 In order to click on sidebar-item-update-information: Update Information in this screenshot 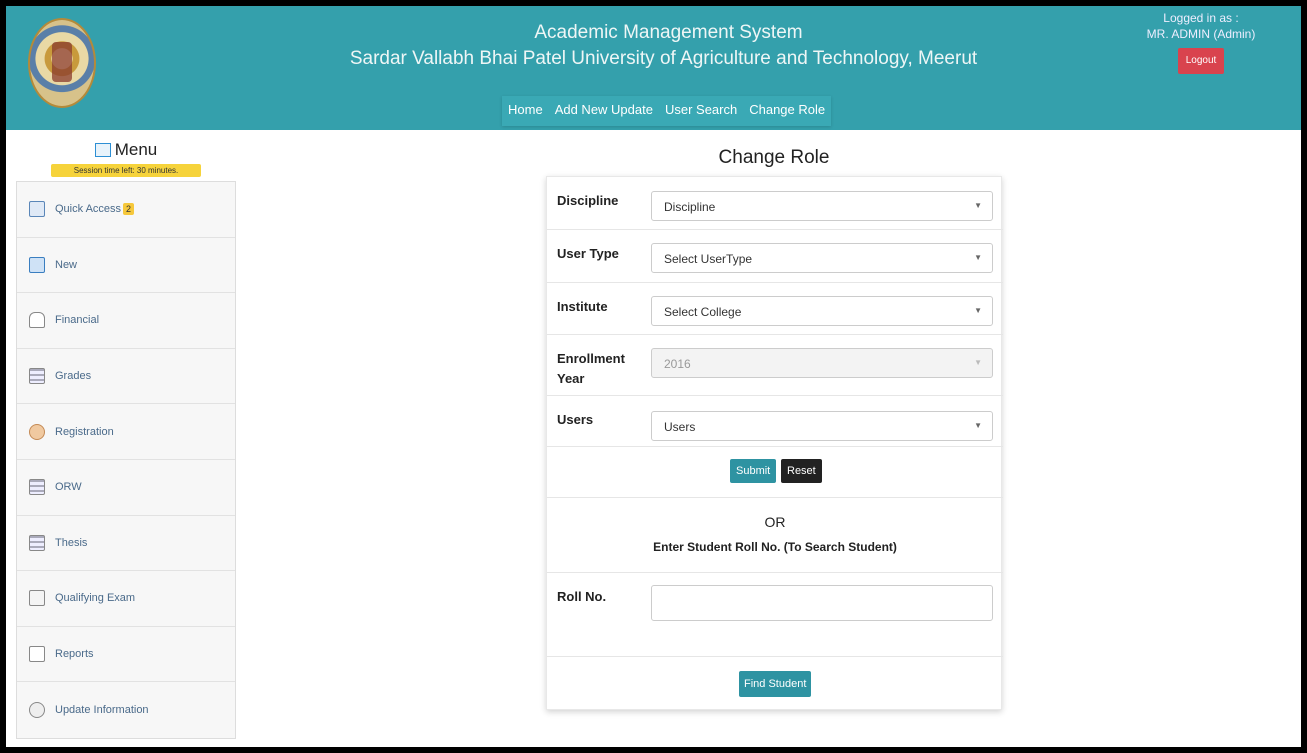, I will do `click(126, 710)`.